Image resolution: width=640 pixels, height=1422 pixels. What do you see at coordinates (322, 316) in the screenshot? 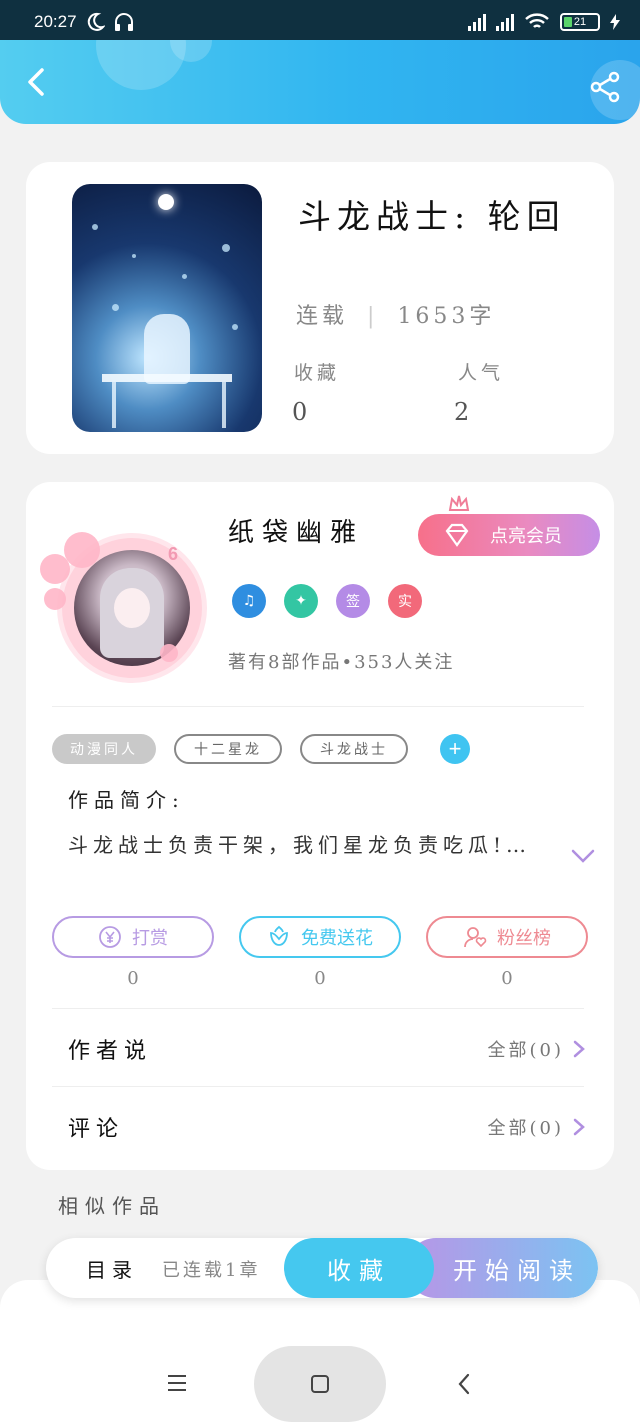
I see `book-status: 连载` at bounding box center [322, 316].